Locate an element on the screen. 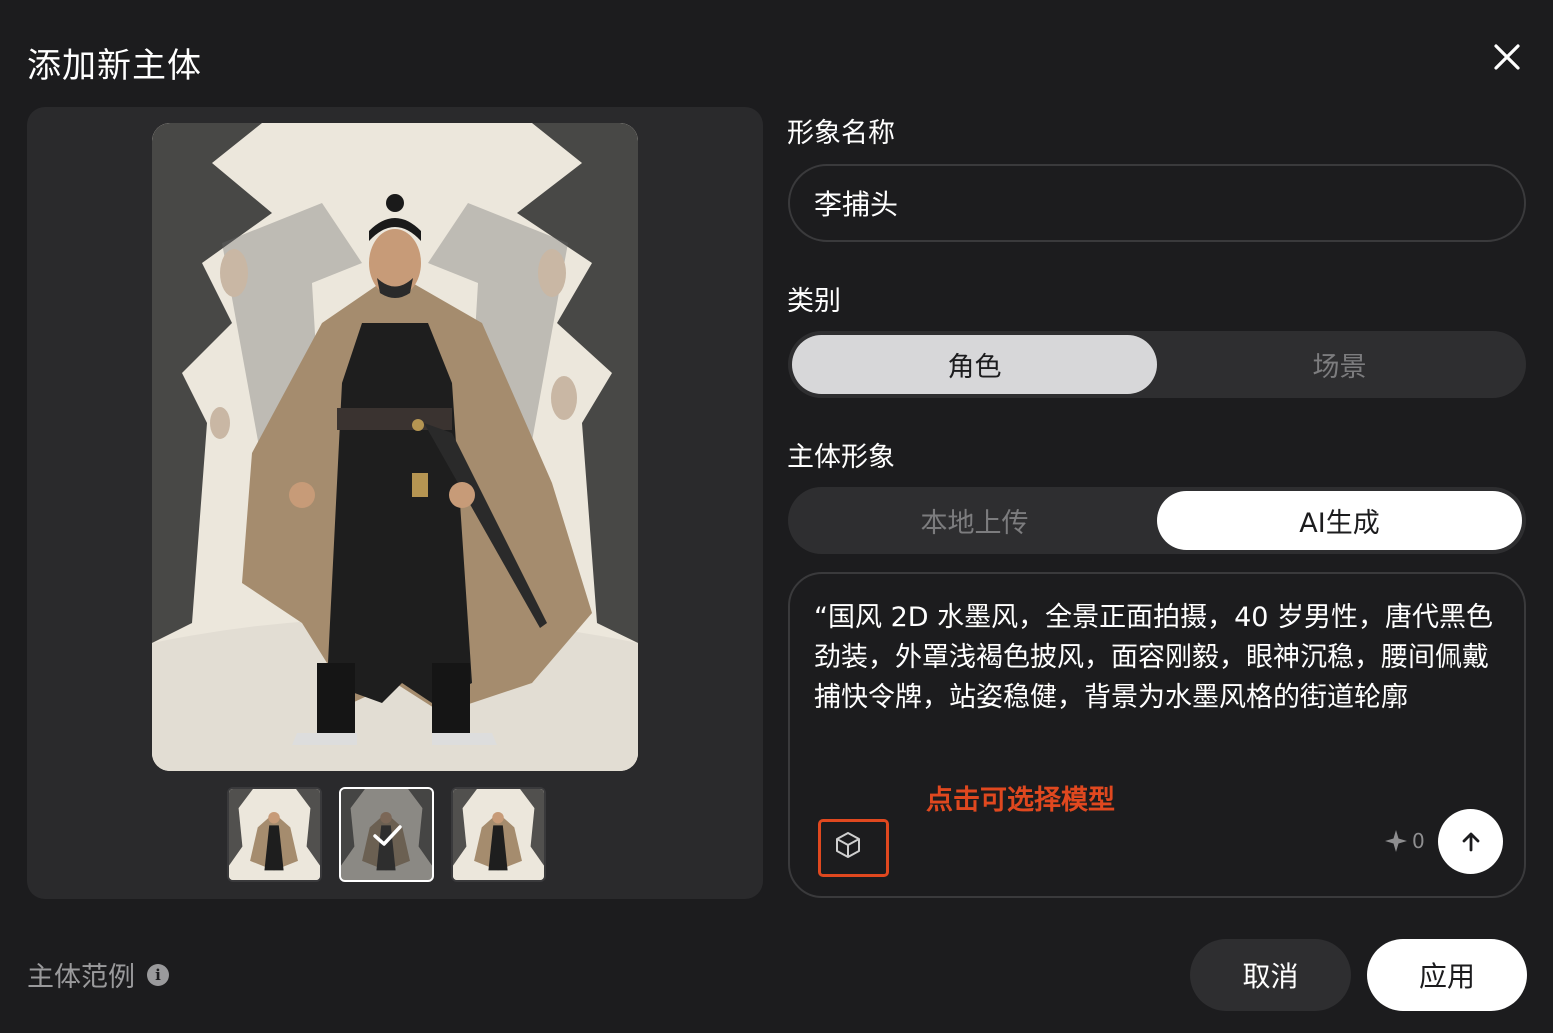 This screenshot has width=1553, height=1033. name-input: 李捕头 is located at coordinates (1157, 203).